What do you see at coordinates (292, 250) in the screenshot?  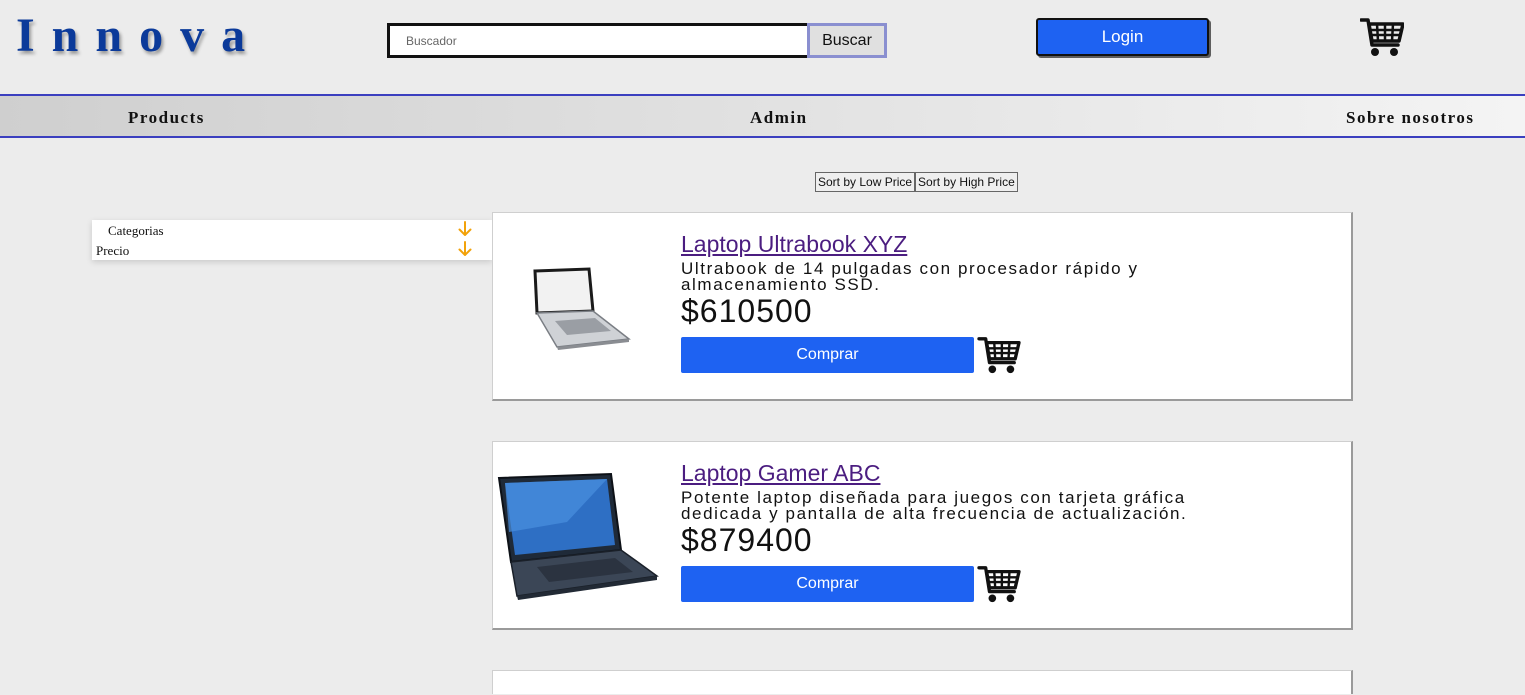 I see `filter-precio: Precio` at bounding box center [292, 250].